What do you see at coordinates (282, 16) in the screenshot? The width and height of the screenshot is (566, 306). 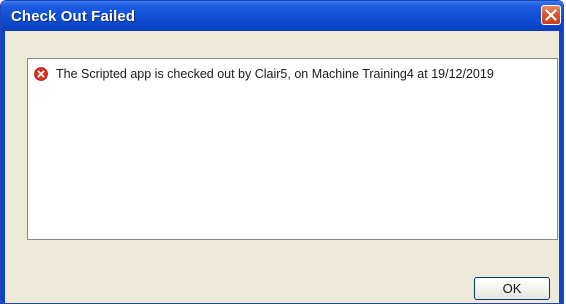 I see `title-bar: Check Out Failed` at bounding box center [282, 16].